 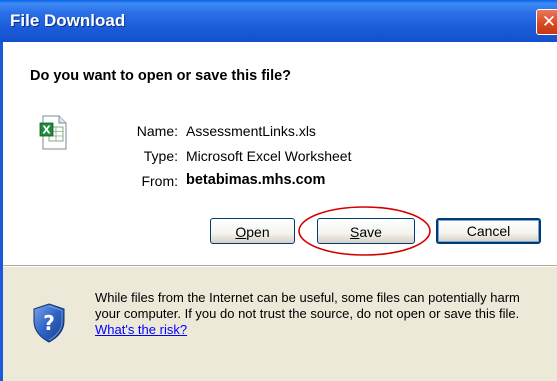 What do you see at coordinates (160, 156) in the screenshot?
I see `type-label: Type:` at bounding box center [160, 156].